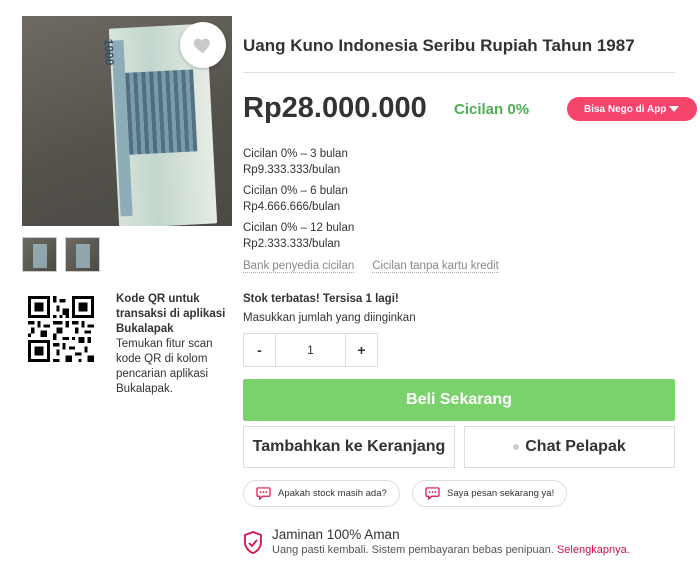  What do you see at coordinates (674, 109) in the screenshot?
I see `caret-down-icon` at bounding box center [674, 109].